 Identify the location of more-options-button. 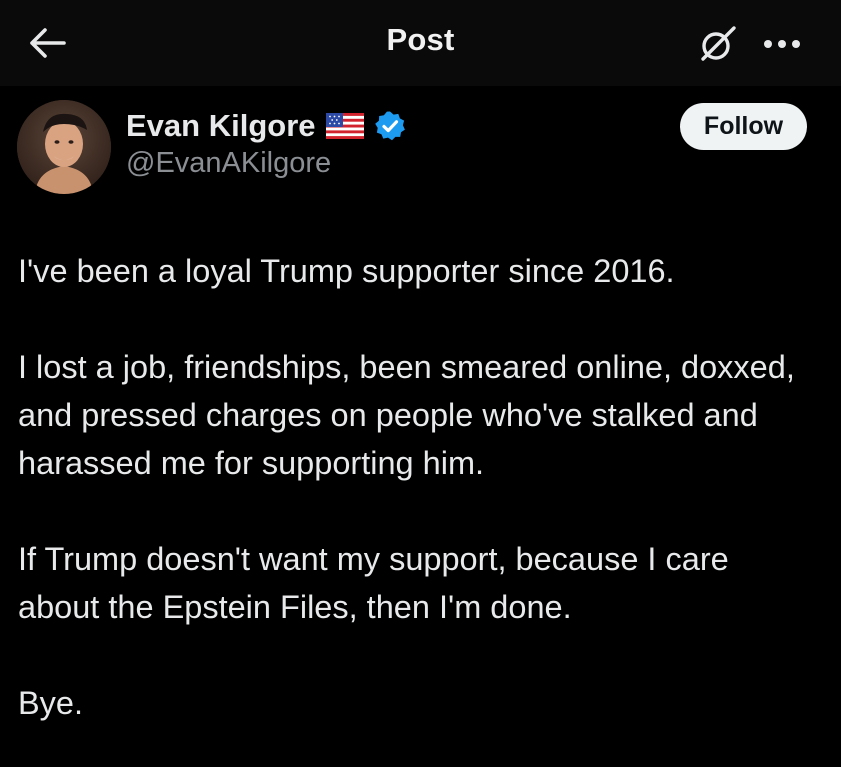
(782, 44).